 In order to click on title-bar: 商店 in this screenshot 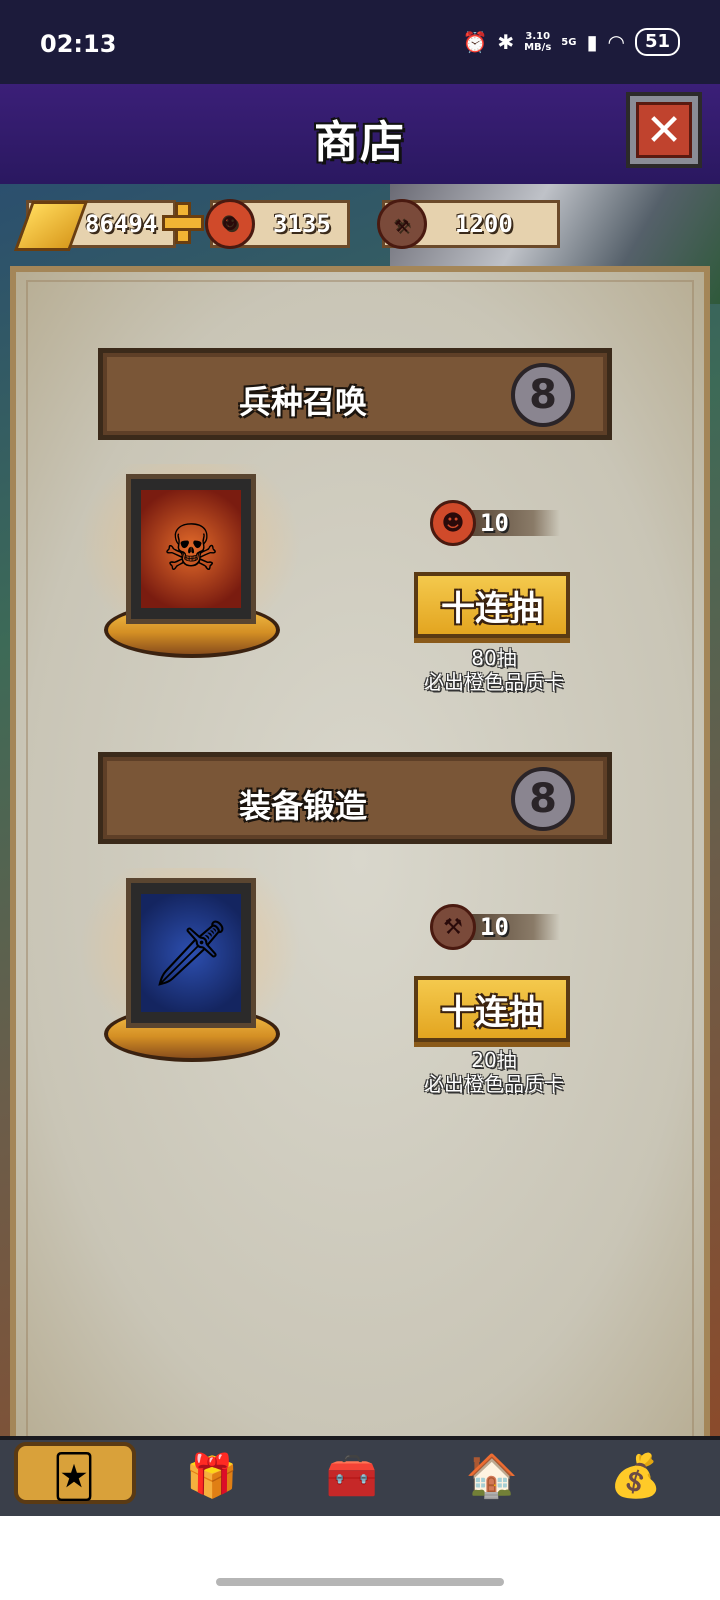, I will do `click(360, 134)`.